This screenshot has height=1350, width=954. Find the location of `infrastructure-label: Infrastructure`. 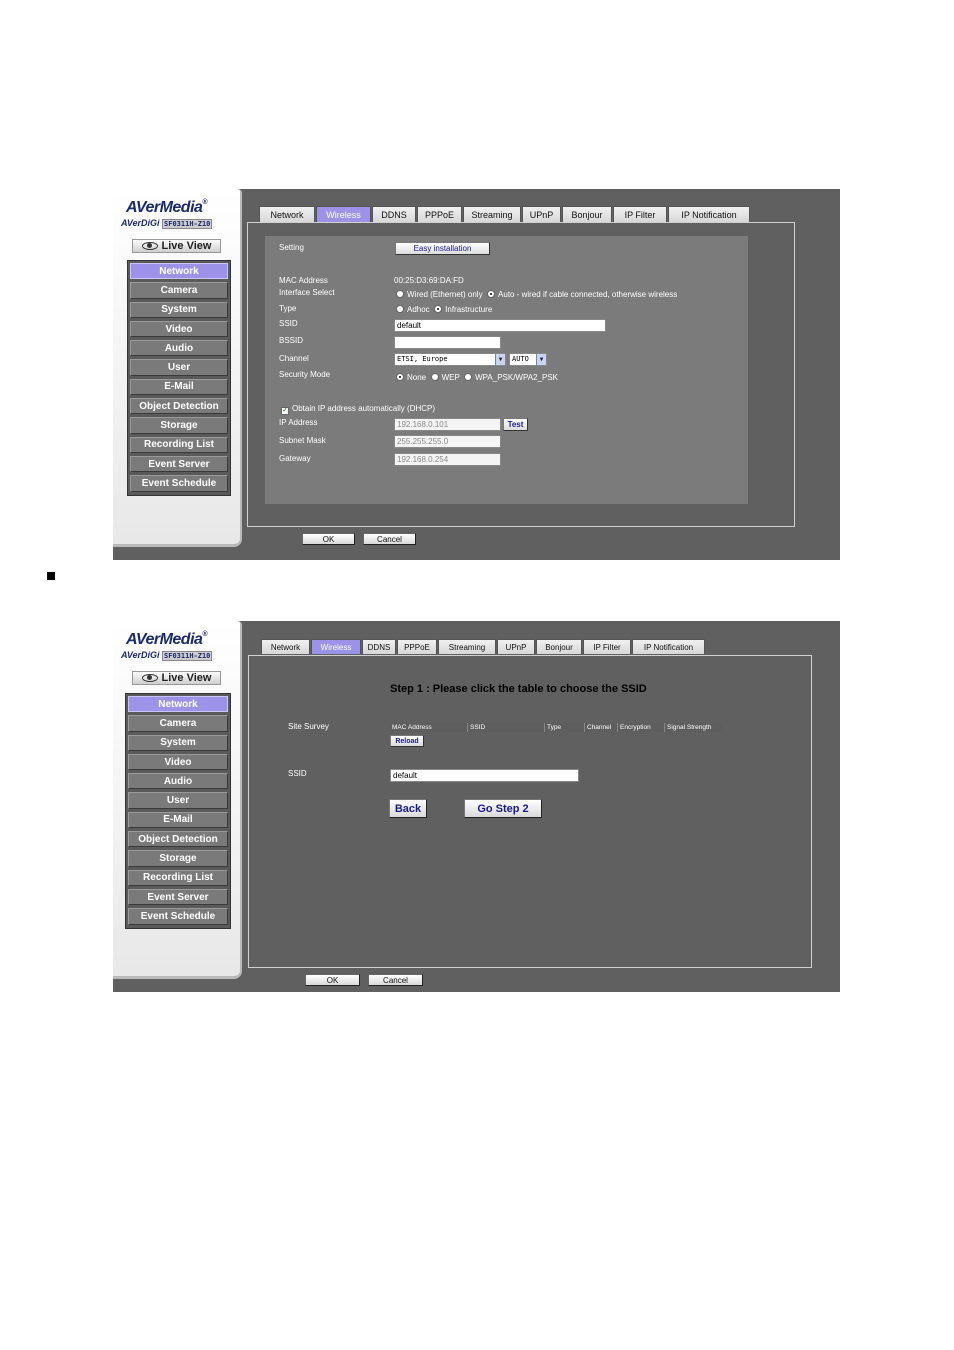

infrastructure-label: Infrastructure is located at coordinates (469, 309).